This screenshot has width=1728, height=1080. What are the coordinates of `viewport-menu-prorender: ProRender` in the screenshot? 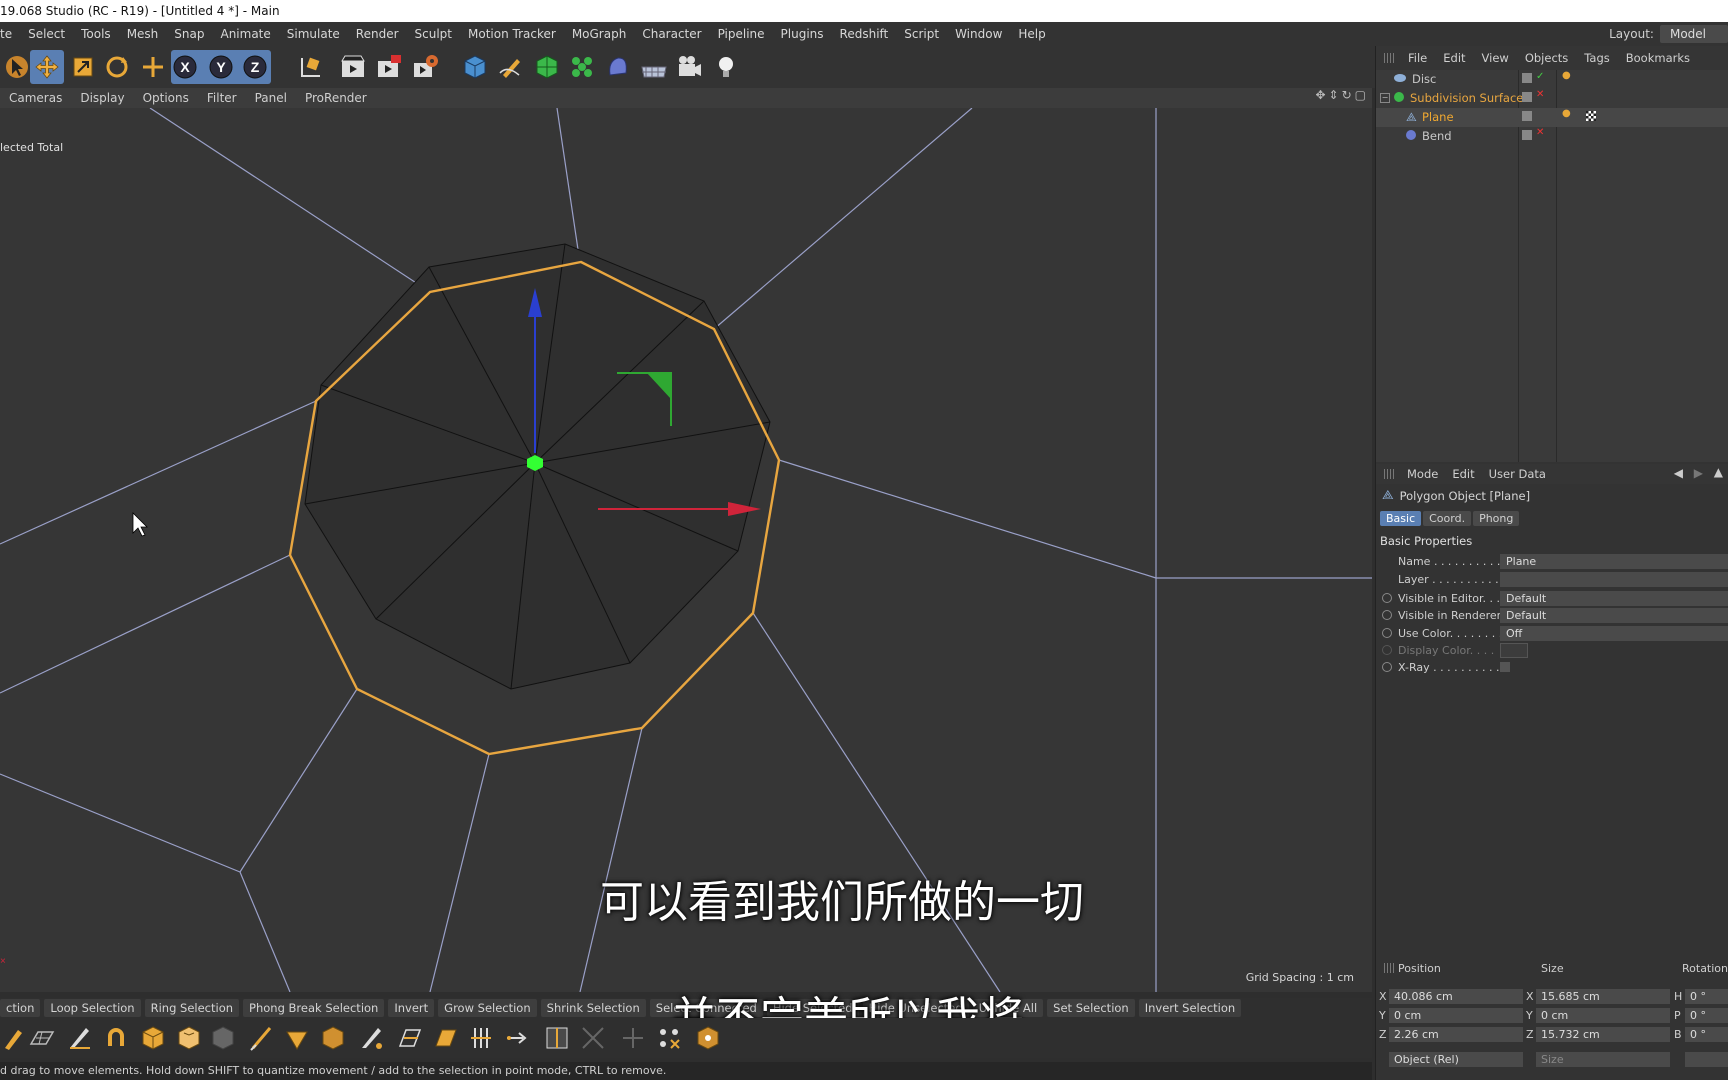 It's located at (336, 98).